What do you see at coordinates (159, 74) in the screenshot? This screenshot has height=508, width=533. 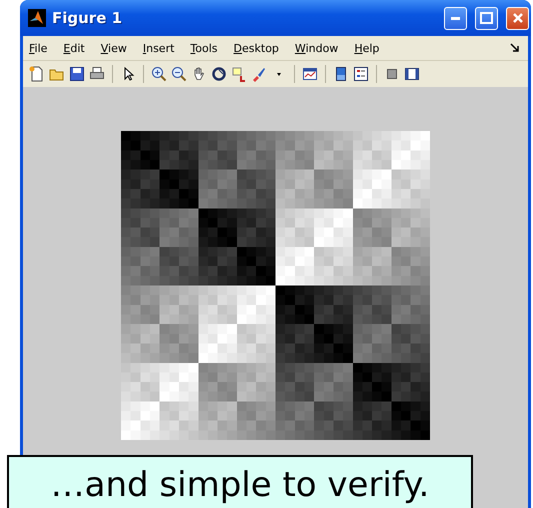 I see `zoom-in-icon` at bounding box center [159, 74].